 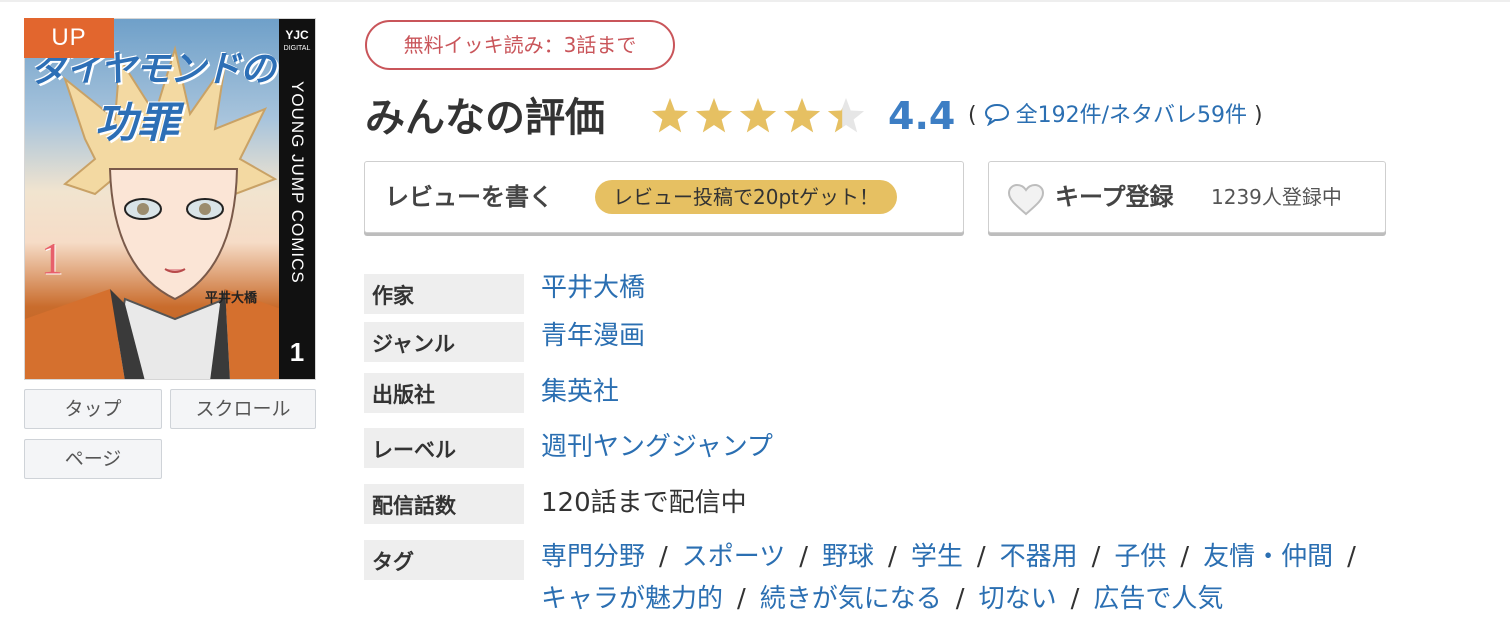 I want to click on rating-score: 4.4, so click(x=922, y=116).